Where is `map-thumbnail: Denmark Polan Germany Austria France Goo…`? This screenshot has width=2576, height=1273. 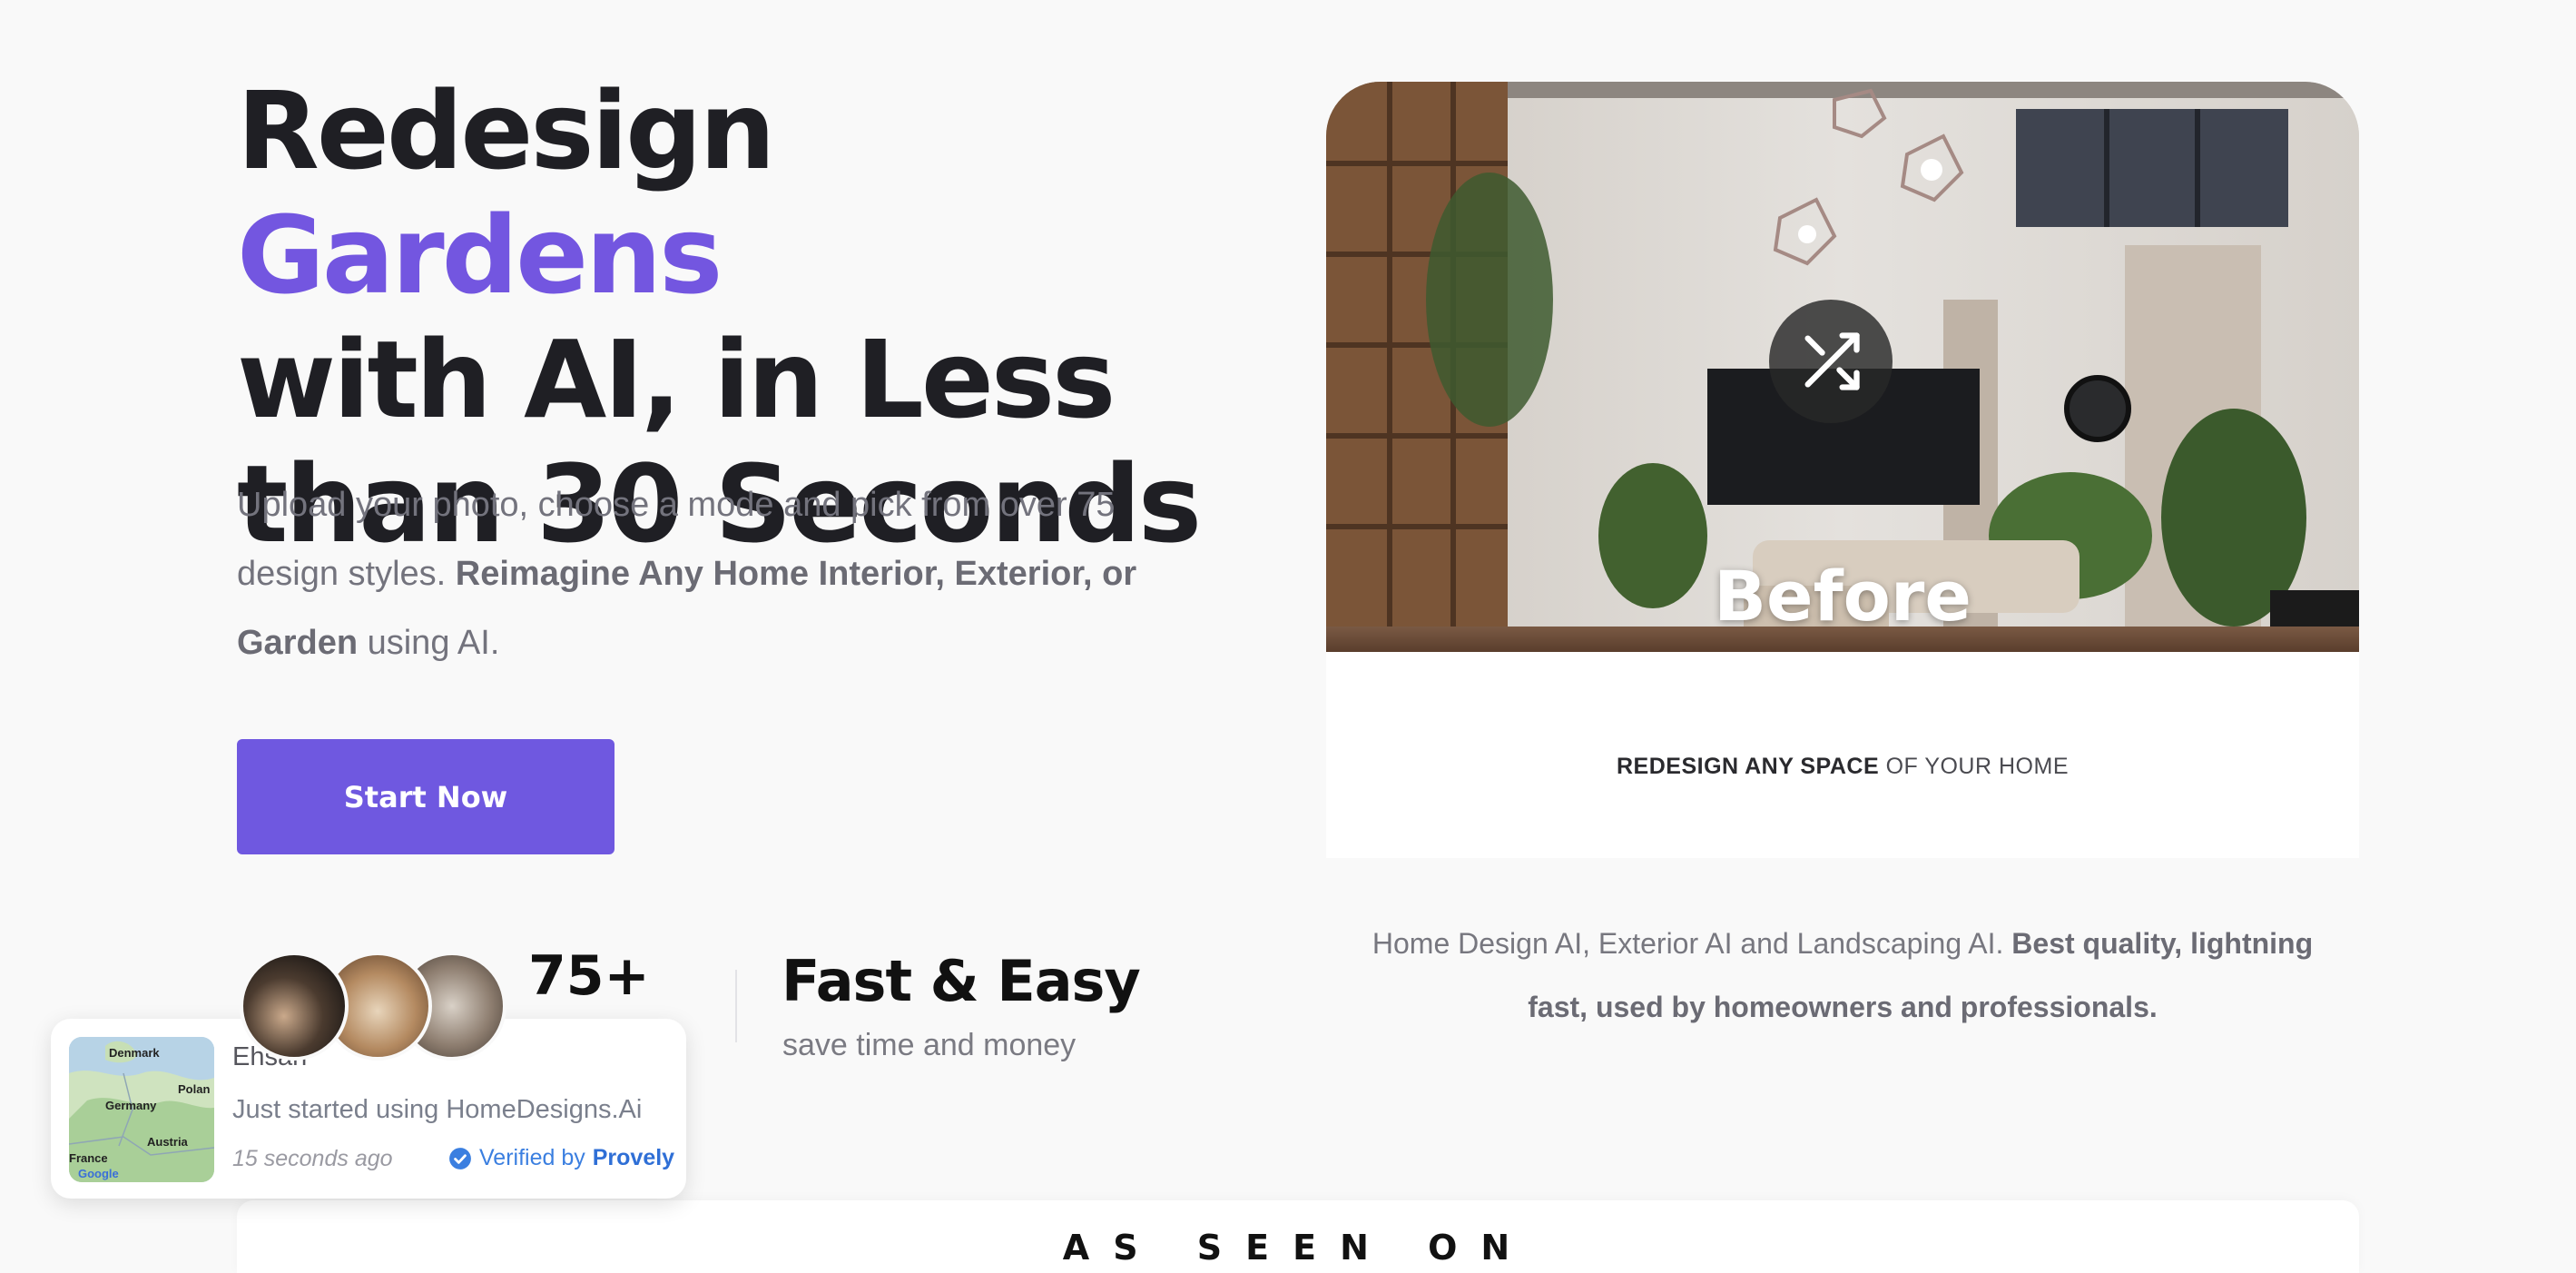 map-thumbnail: Denmark Polan Germany Austria France Goo… is located at coordinates (141, 1109).